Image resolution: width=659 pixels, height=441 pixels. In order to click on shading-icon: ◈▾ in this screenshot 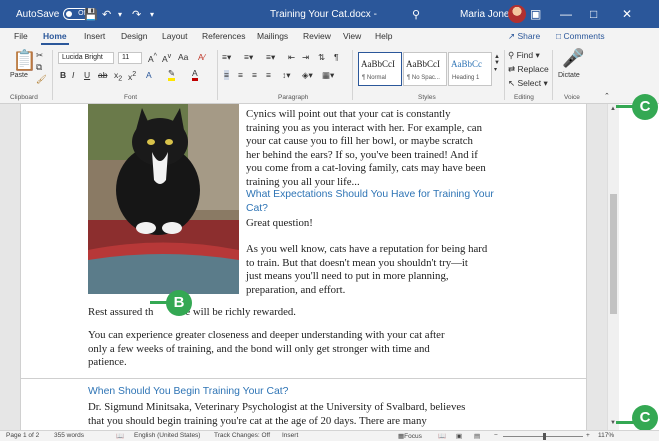, I will do `click(307, 75)`.